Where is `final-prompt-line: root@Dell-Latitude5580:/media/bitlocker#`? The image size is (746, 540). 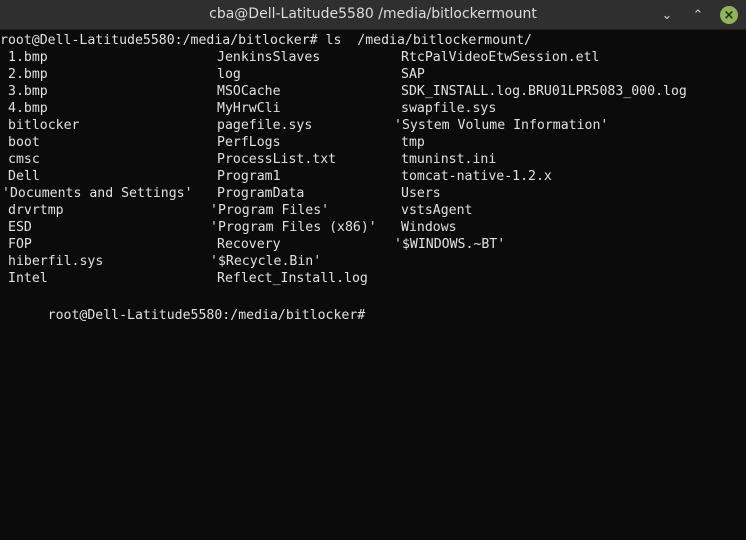
final-prompt-line: root@Dell-Latitude5580:/media/bitlocker# is located at coordinates (186, 305).